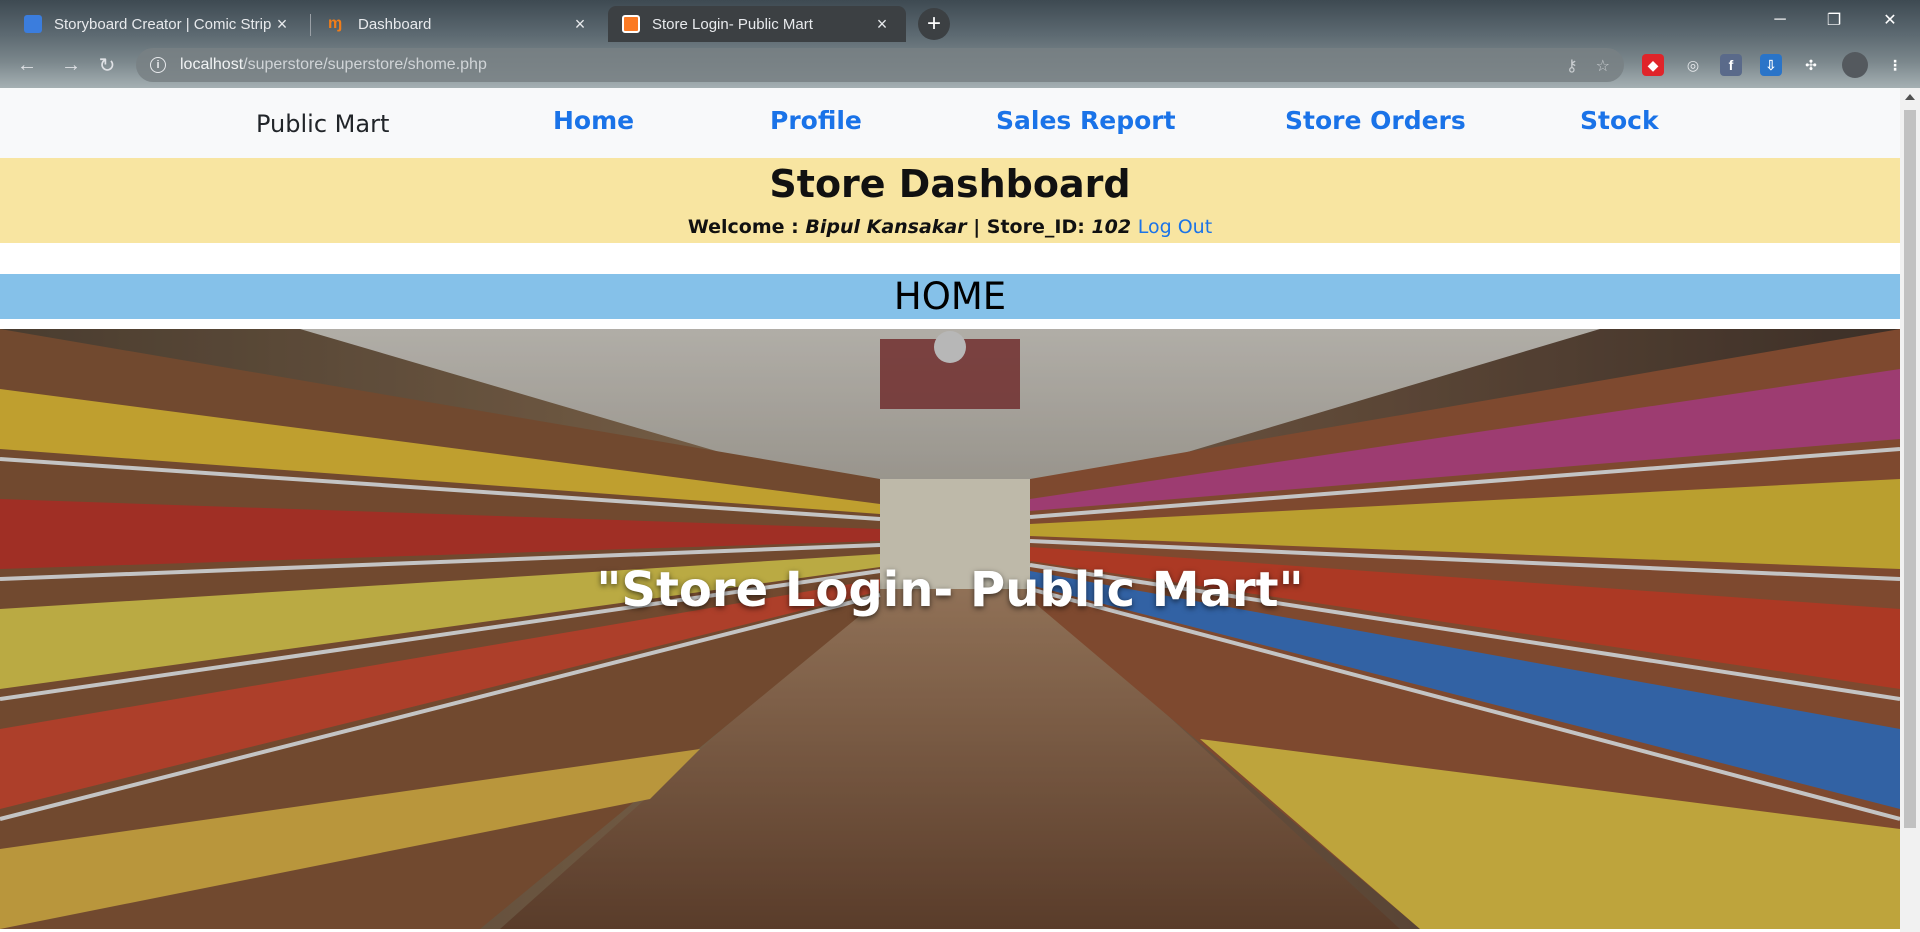  I want to click on puzzle-icon: ✣, so click(1811, 65).